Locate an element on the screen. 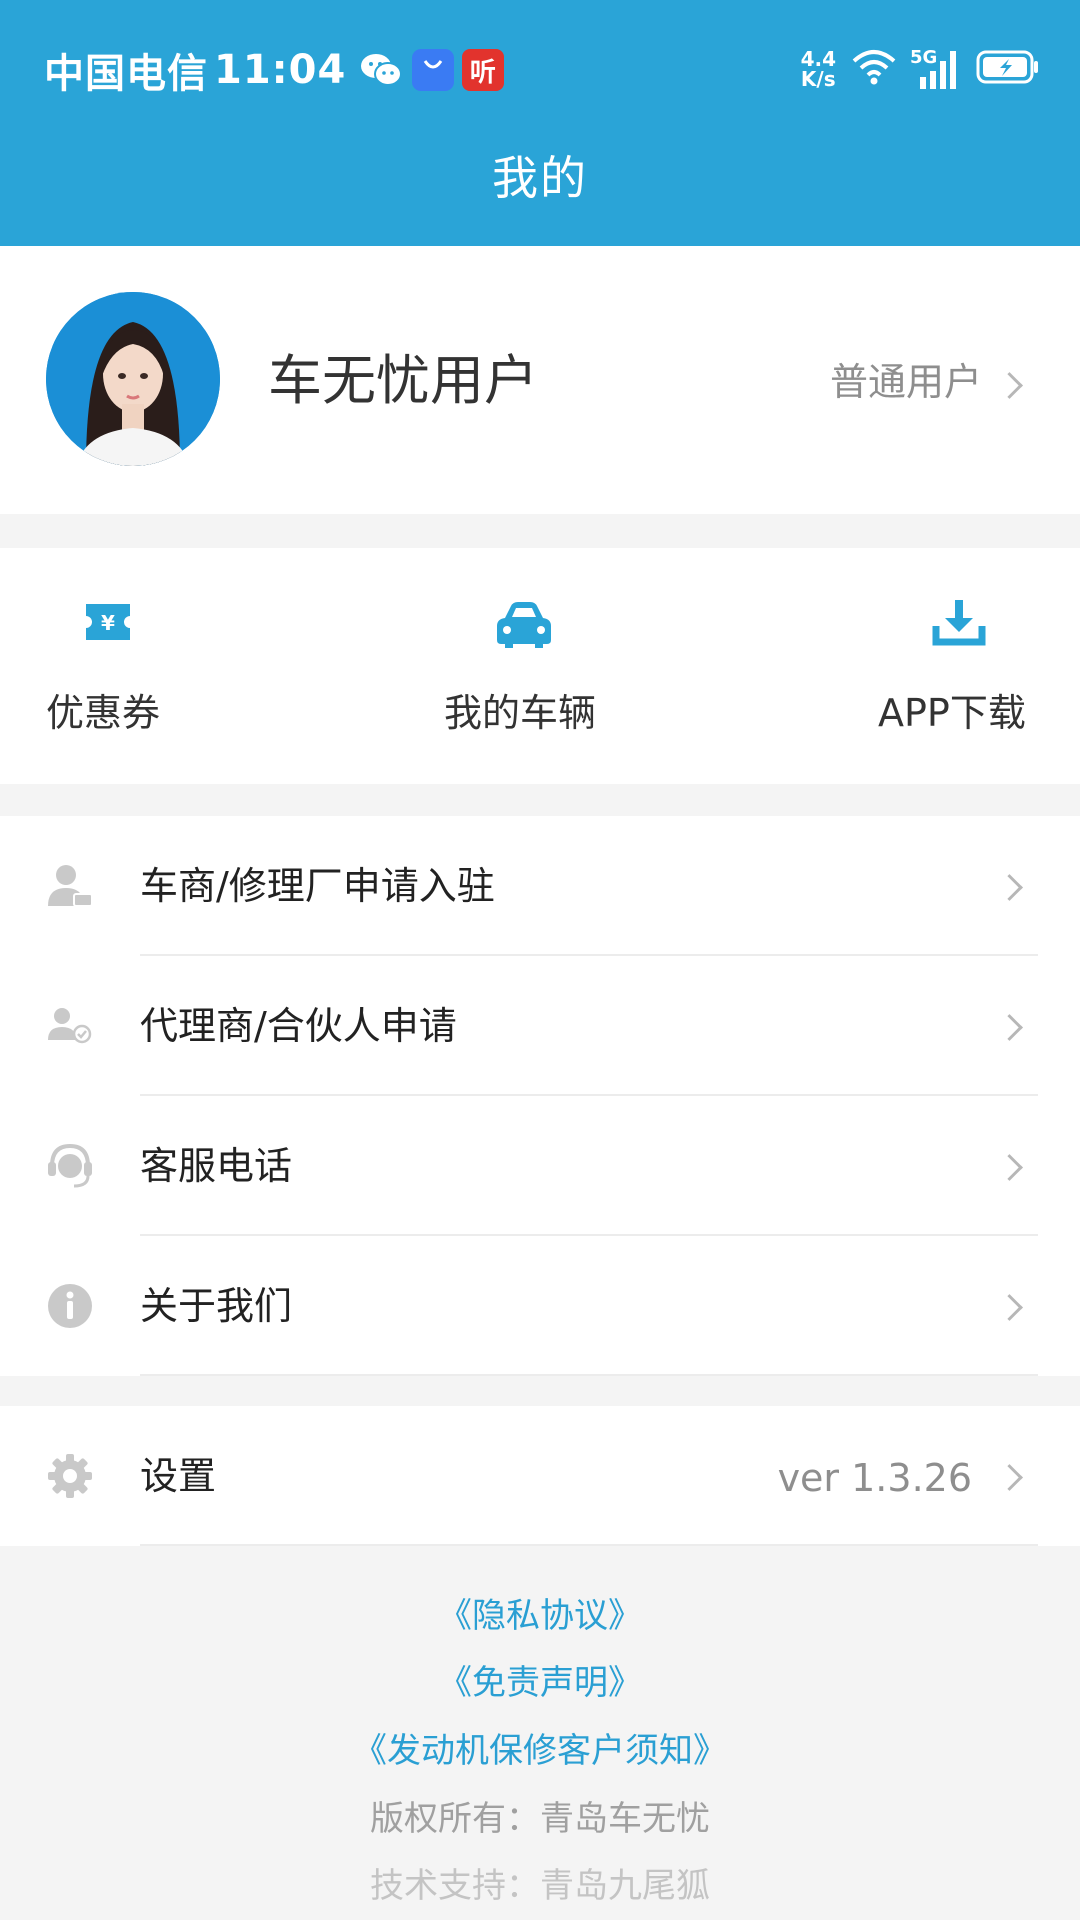  copyright-text: 版权所有：青岛车无忧 is located at coordinates (540, 1819).